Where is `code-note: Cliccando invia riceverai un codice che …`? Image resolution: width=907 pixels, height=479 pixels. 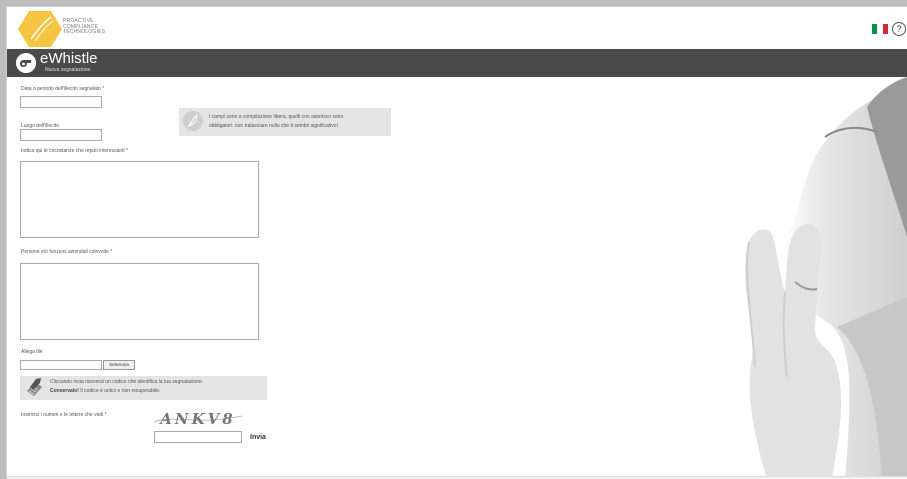
code-note: Cliccando invia riceverai un codice che … is located at coordinates (143, 388).